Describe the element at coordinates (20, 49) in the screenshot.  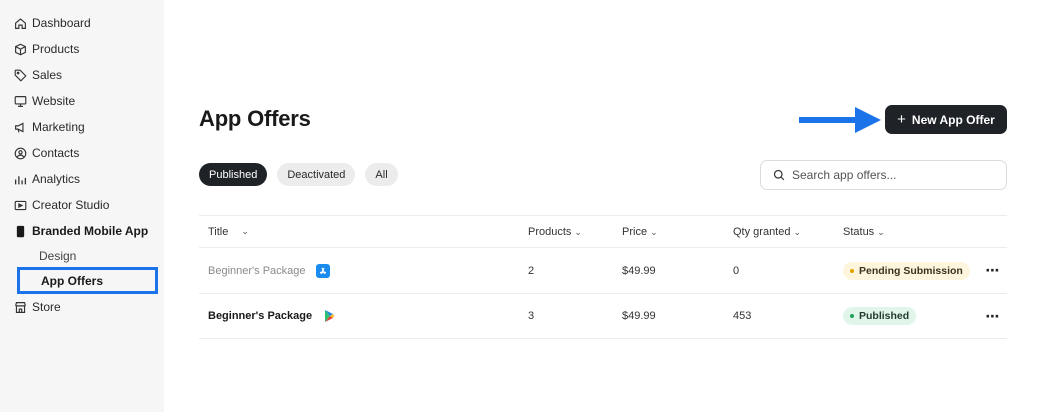
I see `box-icon` at that location.